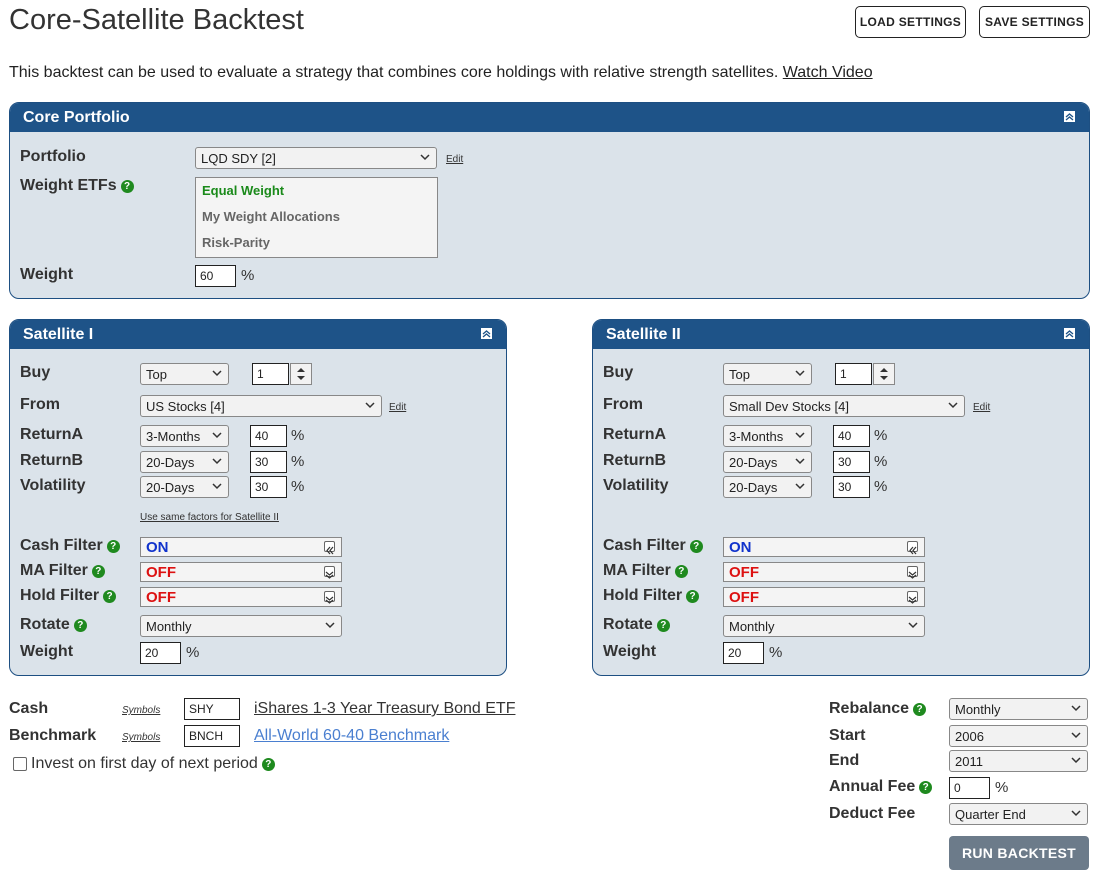  I want to click on returnA-label: ReturnA, so click(52, 434).